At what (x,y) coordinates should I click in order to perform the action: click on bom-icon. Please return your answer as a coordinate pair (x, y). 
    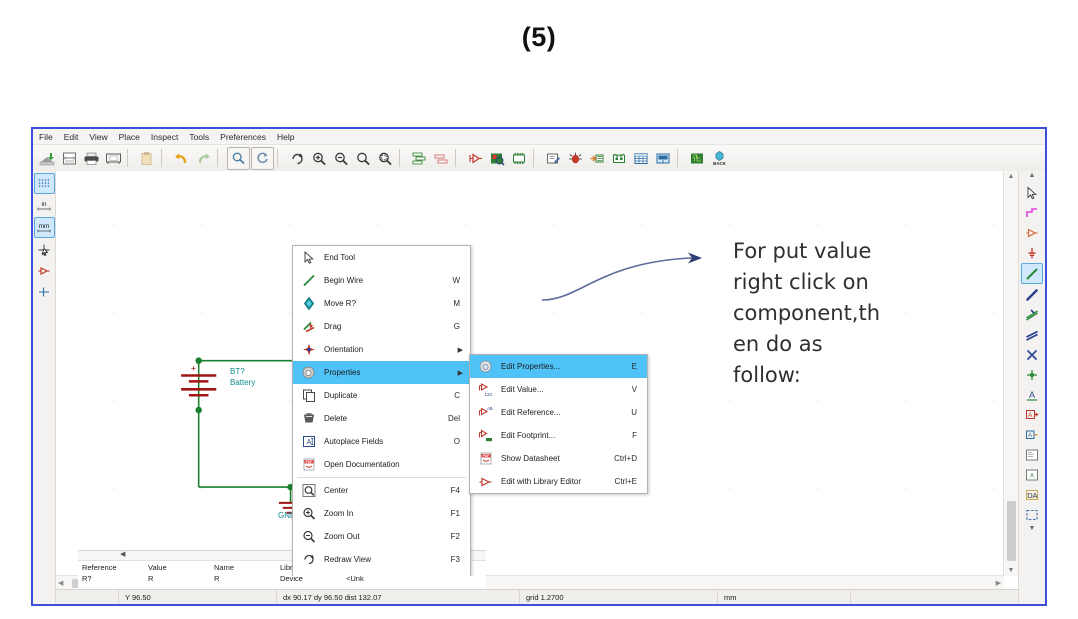
    Looking at the image, I should click on (519, 158).